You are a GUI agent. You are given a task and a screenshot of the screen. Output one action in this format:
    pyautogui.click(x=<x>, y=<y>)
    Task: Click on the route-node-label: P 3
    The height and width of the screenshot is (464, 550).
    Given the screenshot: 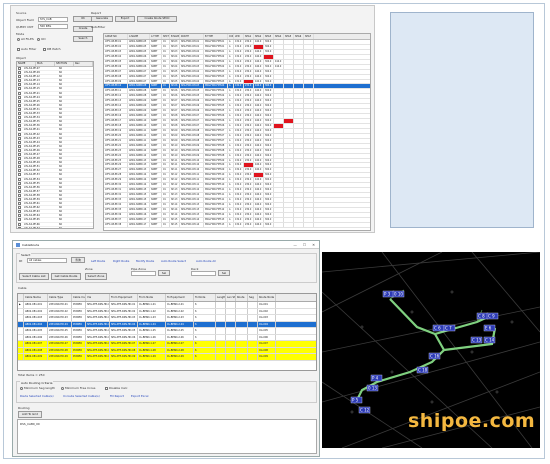 What is the action you would take?
    pyautogui.click(x=388, y=294)
    